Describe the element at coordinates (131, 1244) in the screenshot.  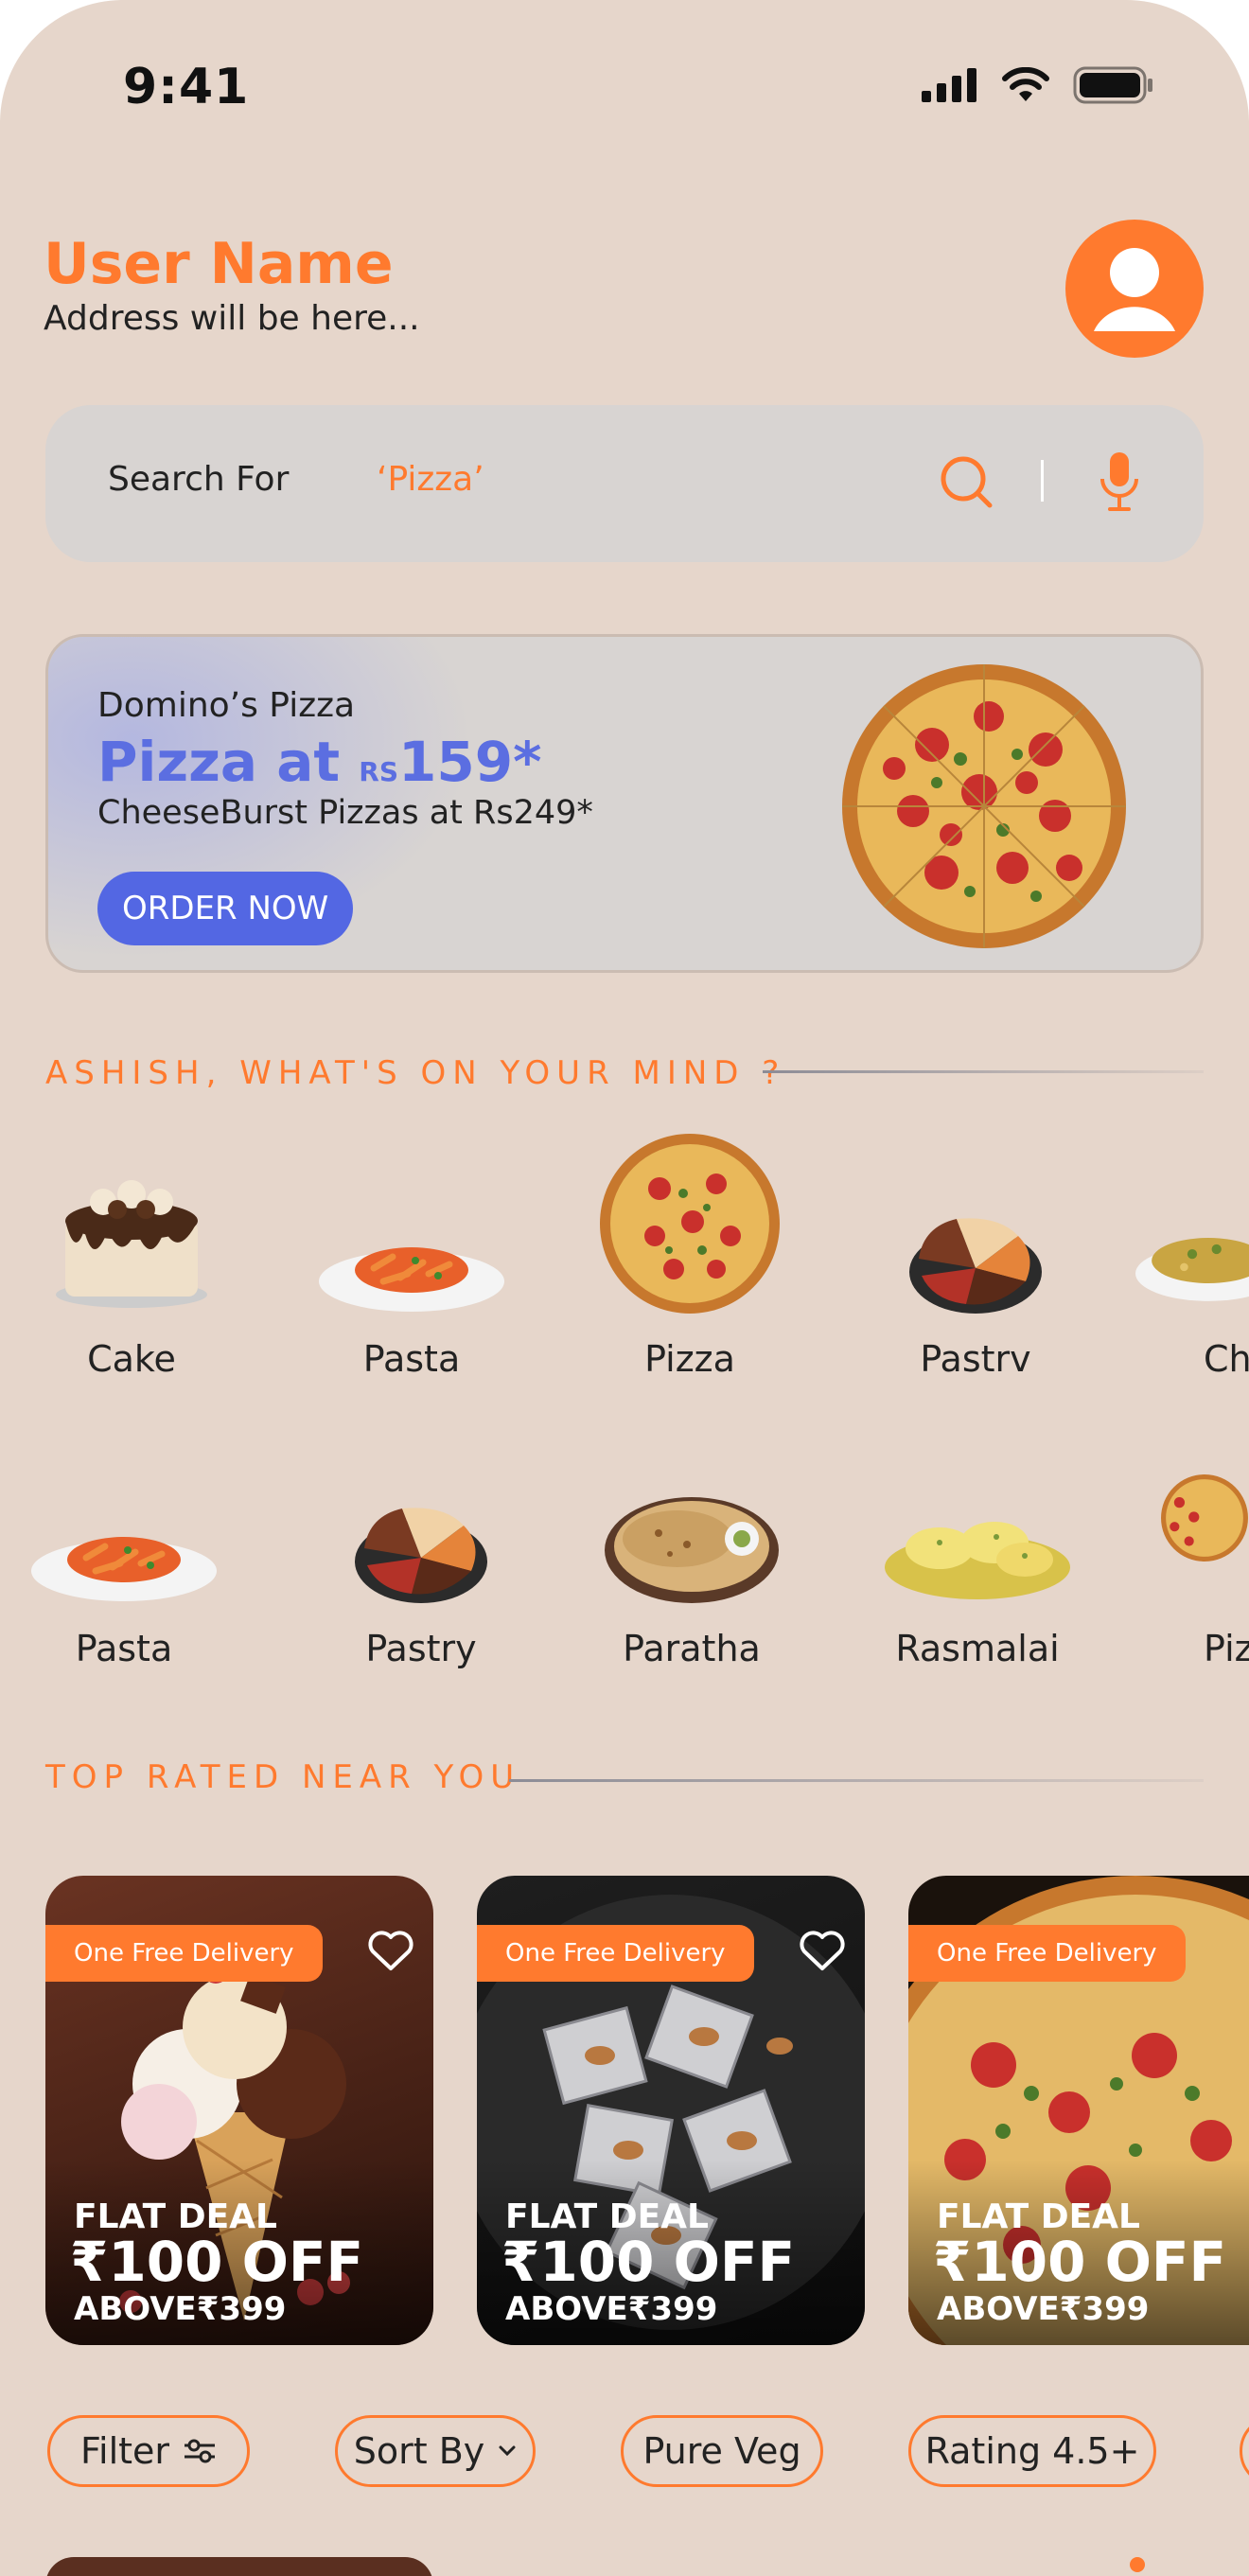
I see `cake-image` at that location.